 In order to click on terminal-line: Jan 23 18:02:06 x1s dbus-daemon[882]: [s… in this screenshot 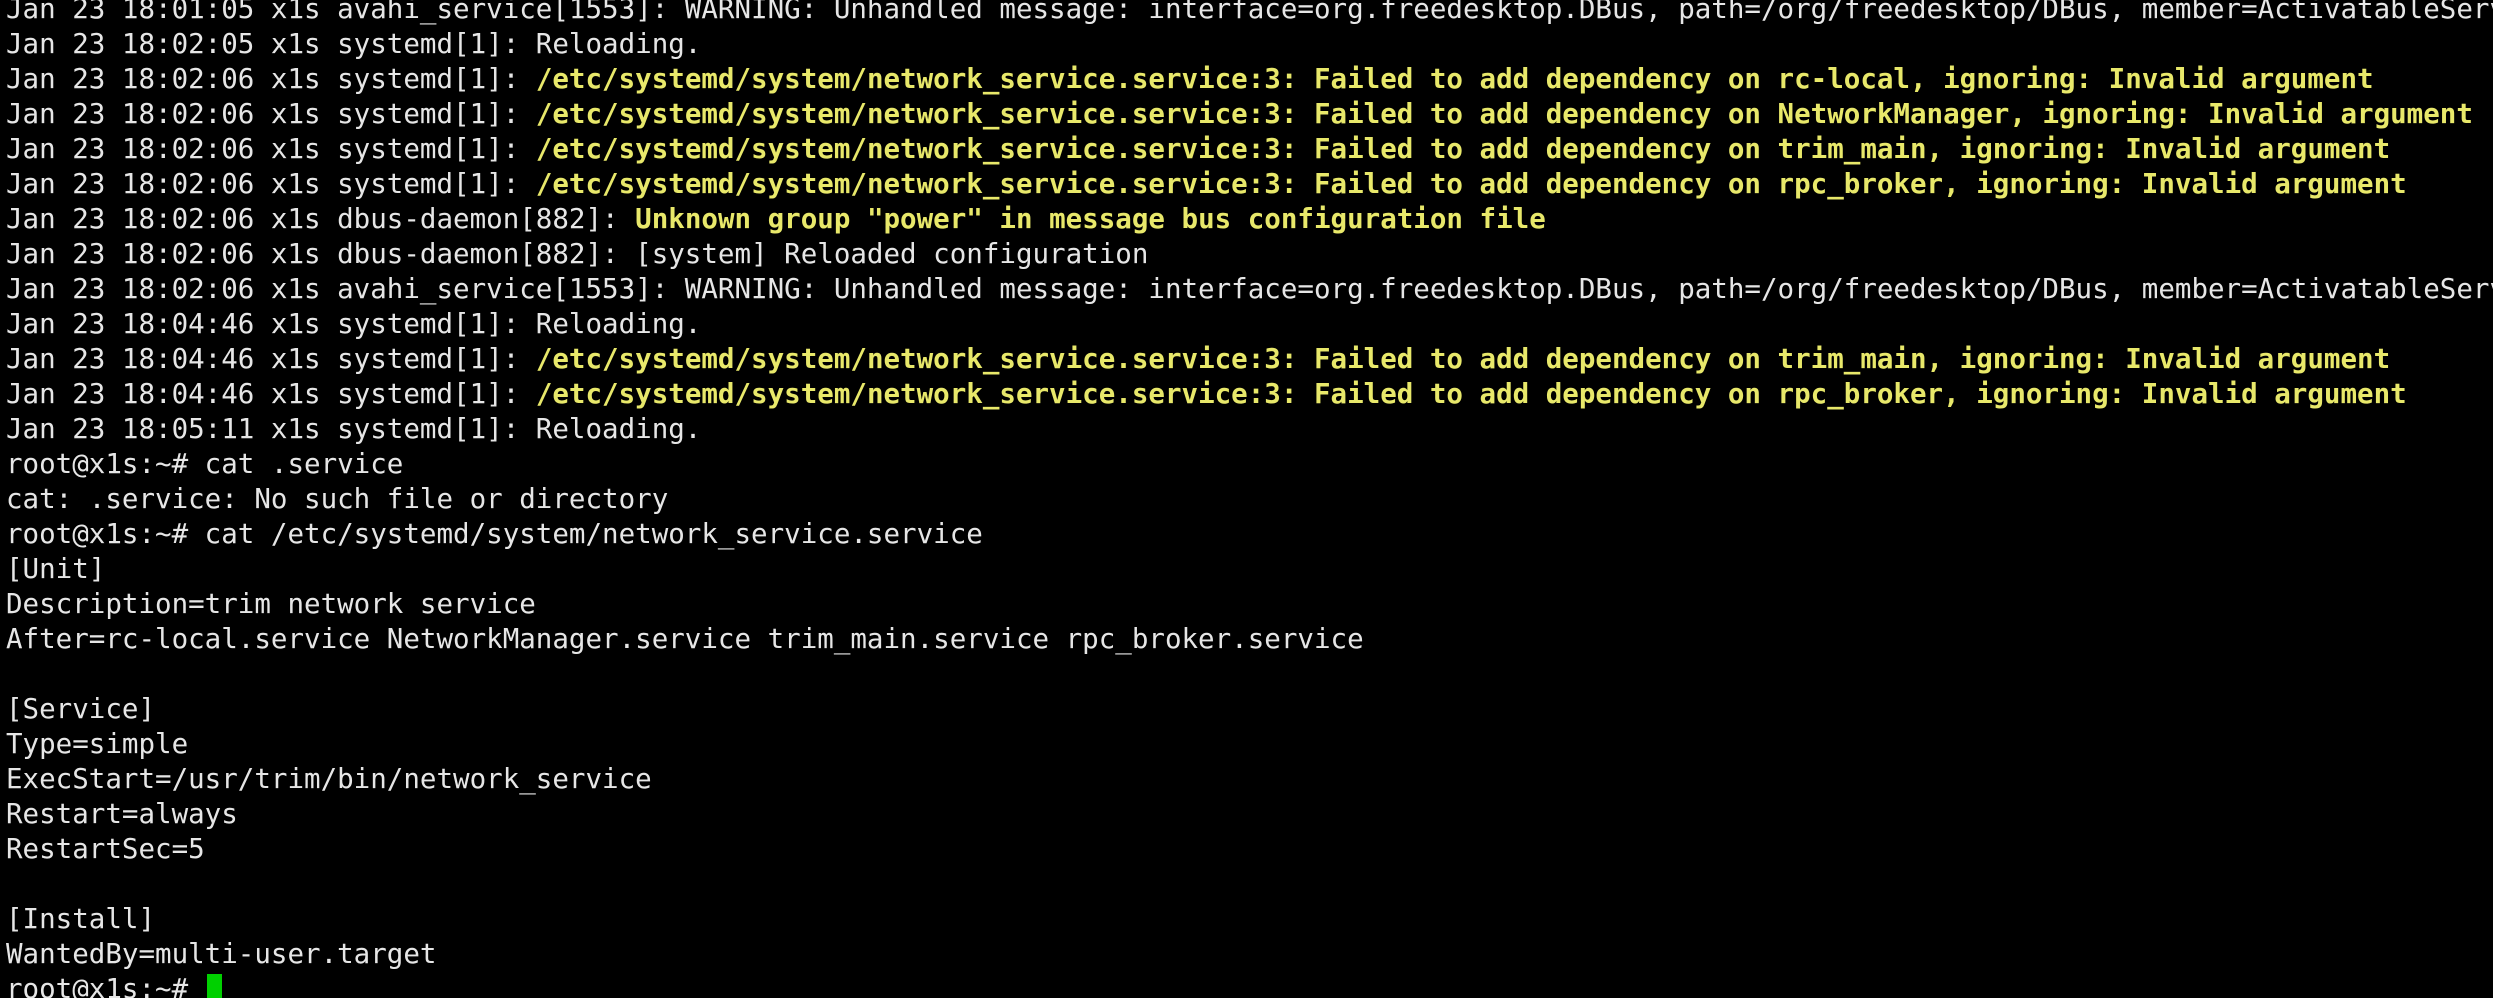, I will do `click(1249, 254)`.